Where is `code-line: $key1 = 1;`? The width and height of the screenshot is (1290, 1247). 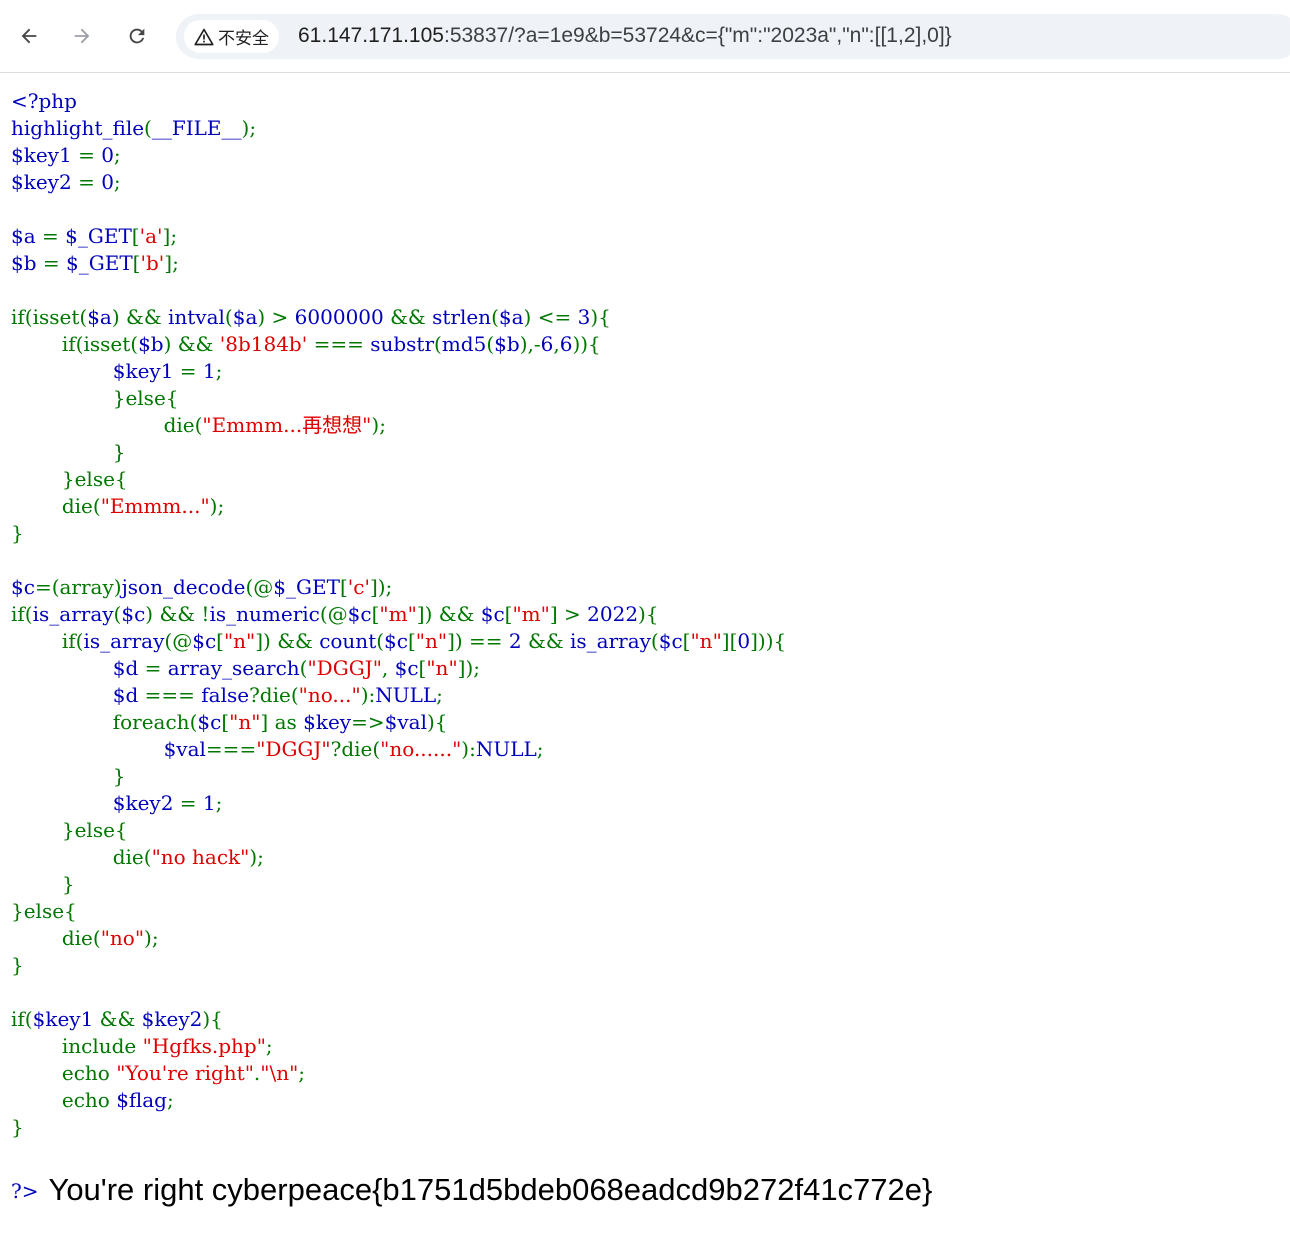
code-line: $key1 = 1; is located at coordinates (116, 371).